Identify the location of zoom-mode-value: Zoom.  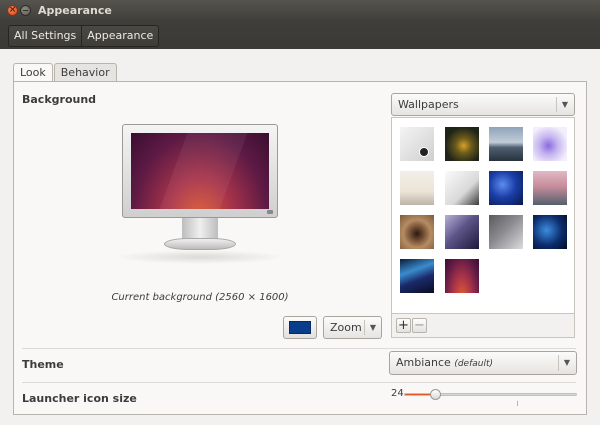
(346, 327).